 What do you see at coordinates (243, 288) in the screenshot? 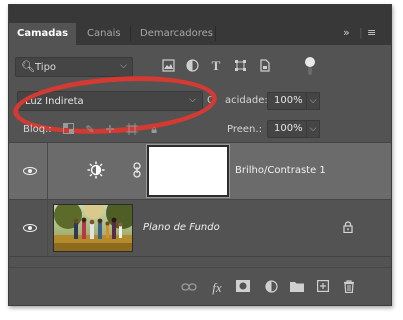
I see `add-mask-icon` at bounding box center [243, 288].